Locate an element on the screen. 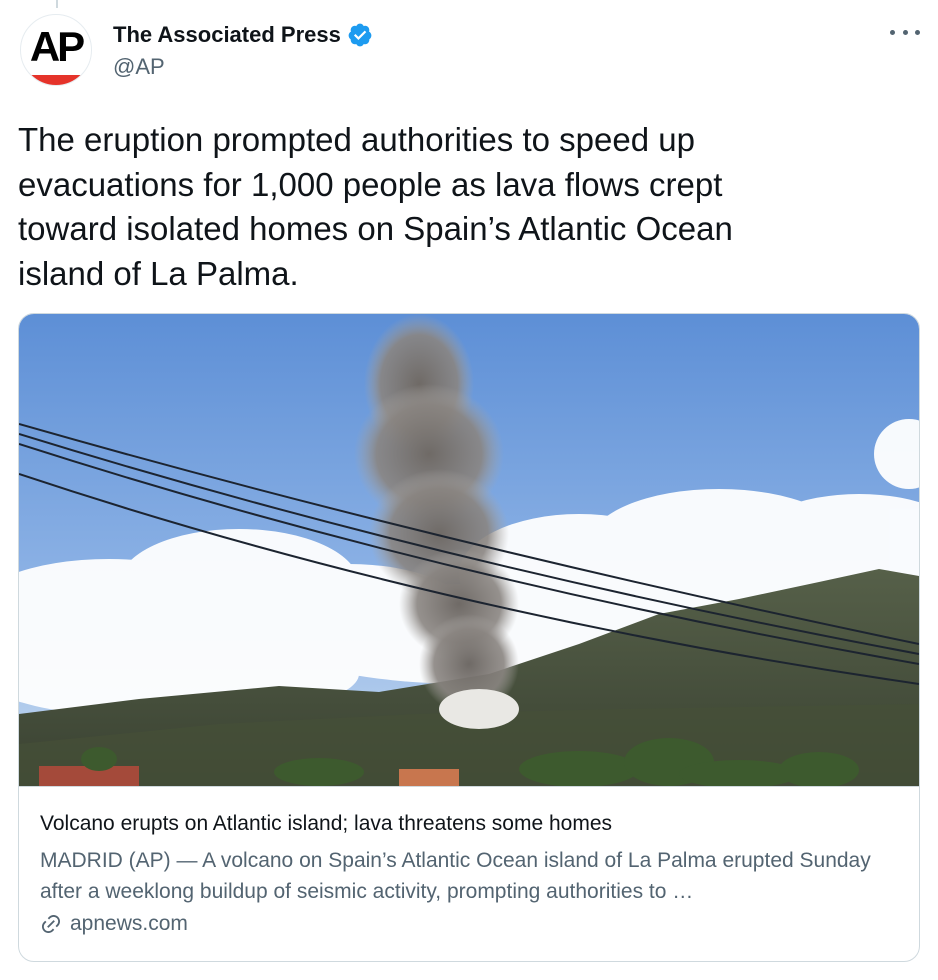  thread-connector-line is located at coordinates (57, 4).